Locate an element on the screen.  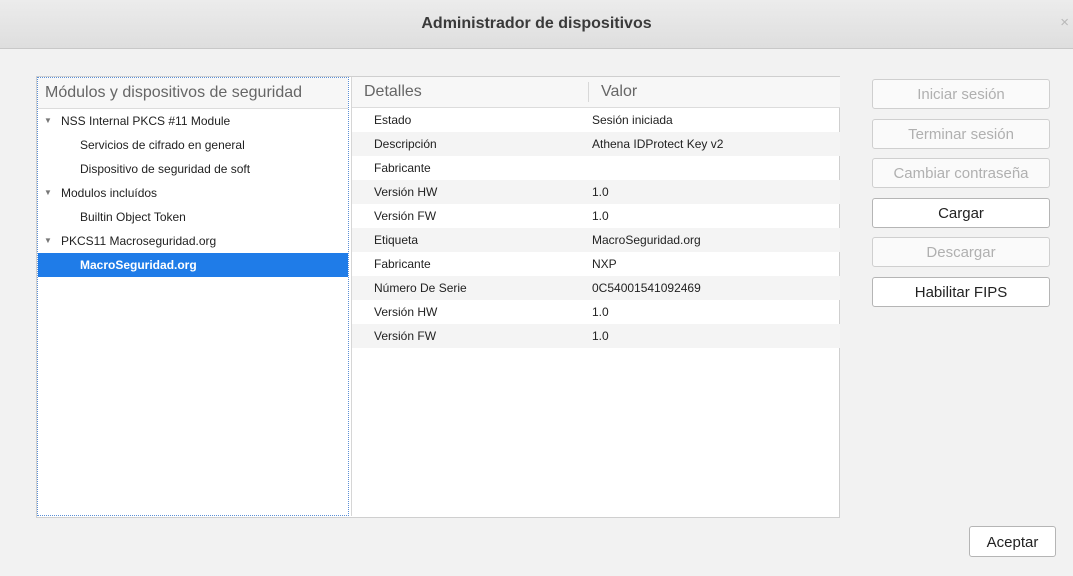
tree-item-pkcs11-module: ▼ PKCS11 Macroseguridad.org is located at coordinates (193, 241).